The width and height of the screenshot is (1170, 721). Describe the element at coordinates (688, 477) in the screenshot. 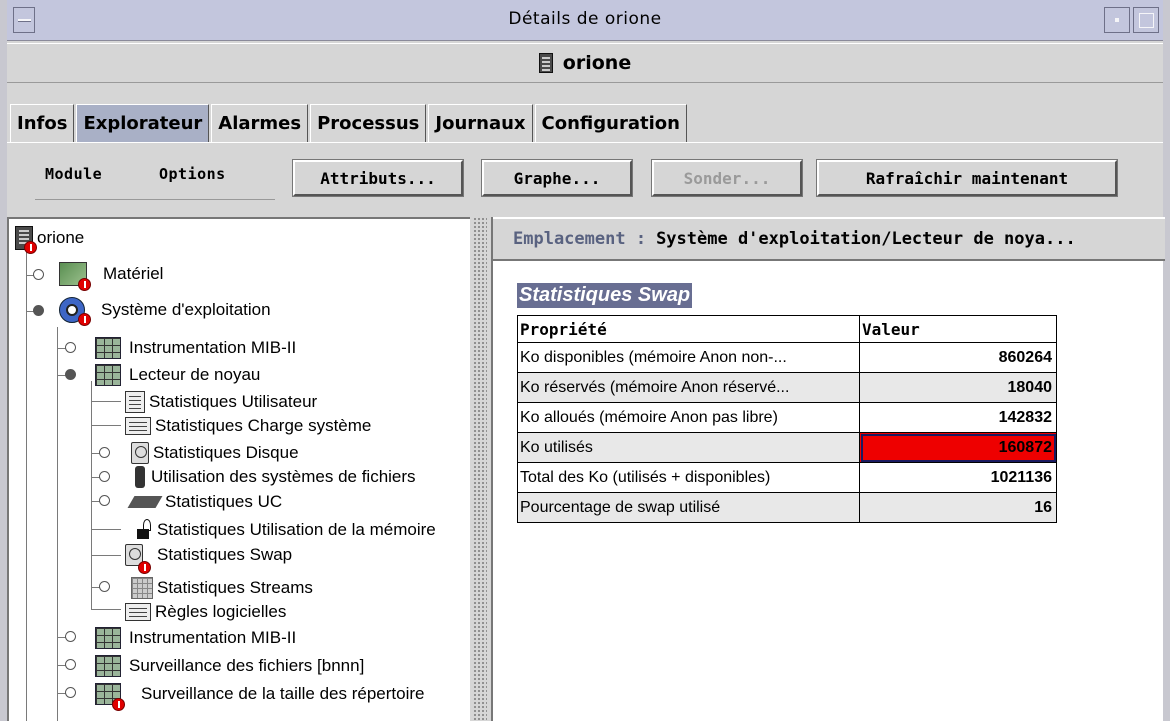

I see `property-cell: Total des Ko (utilisés + disponibles)` at that location.